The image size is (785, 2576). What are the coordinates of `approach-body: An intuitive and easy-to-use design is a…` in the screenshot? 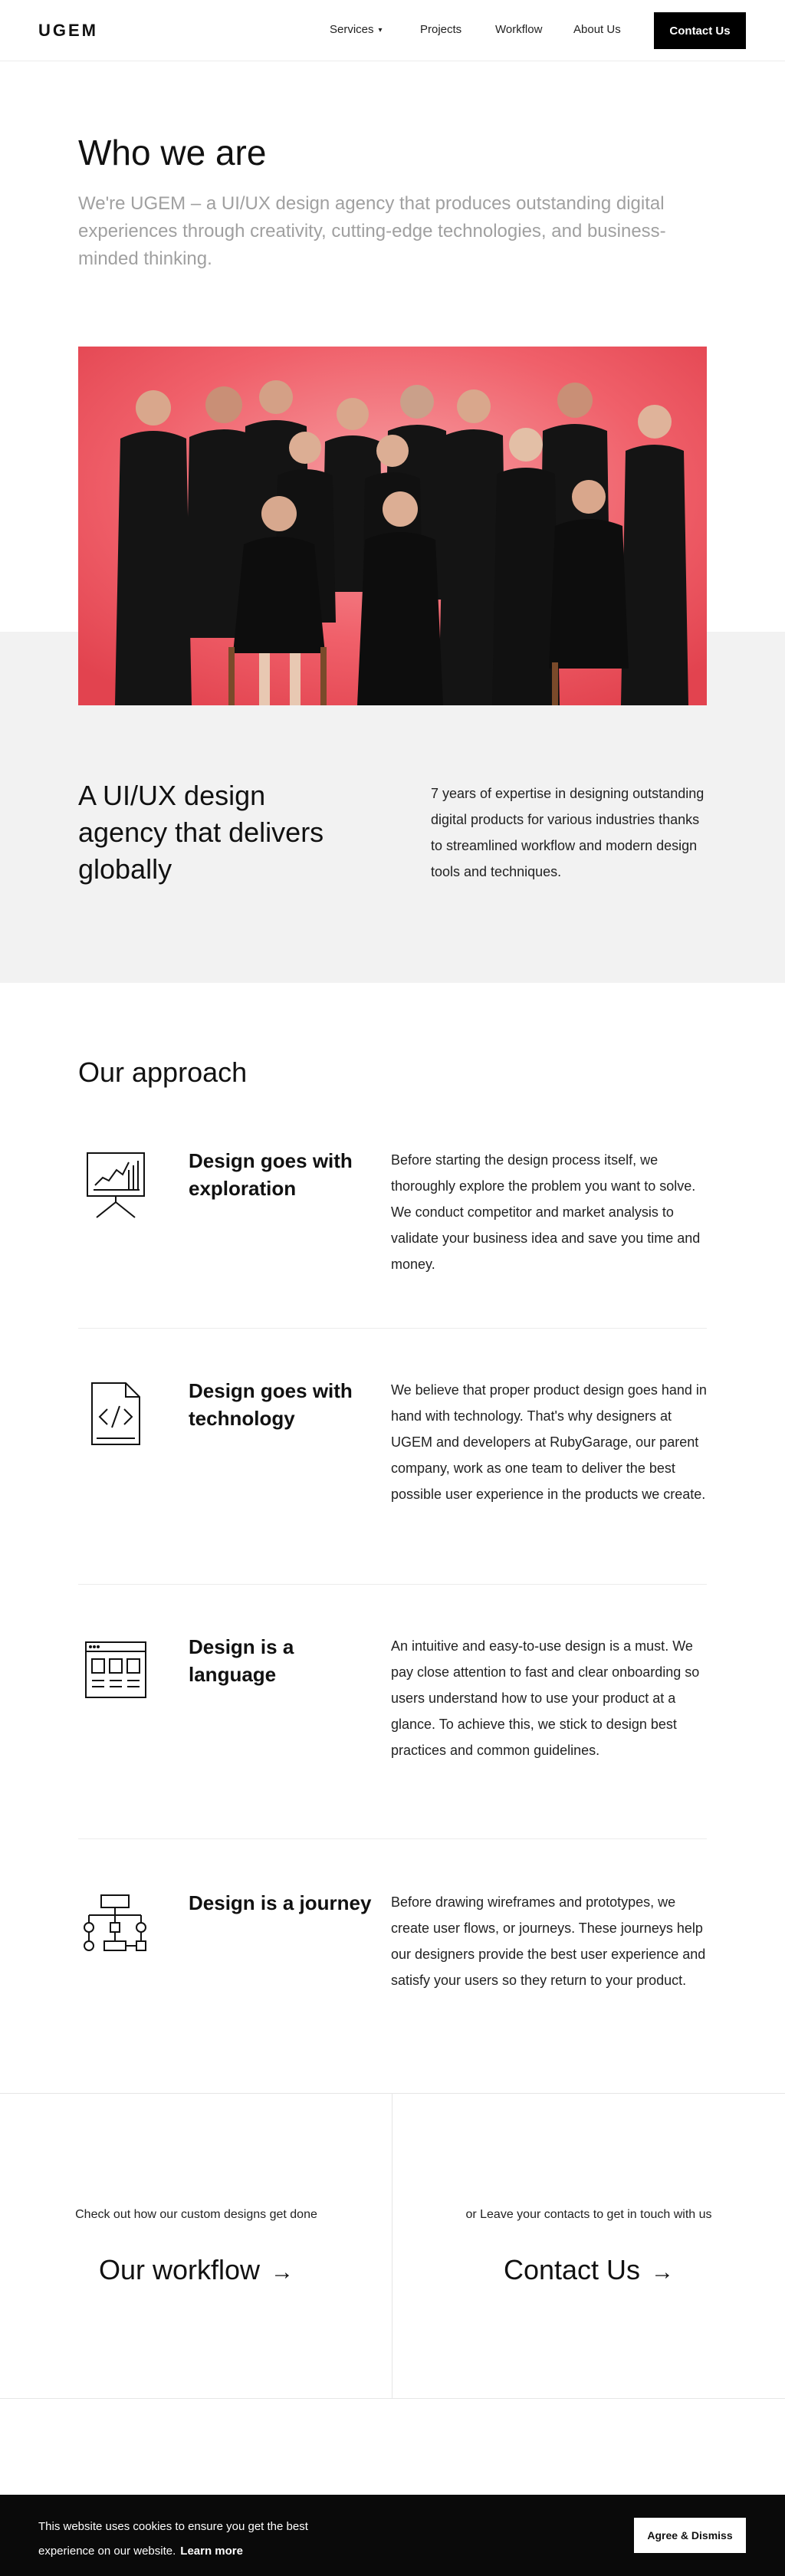 It's located at (545, 1698).